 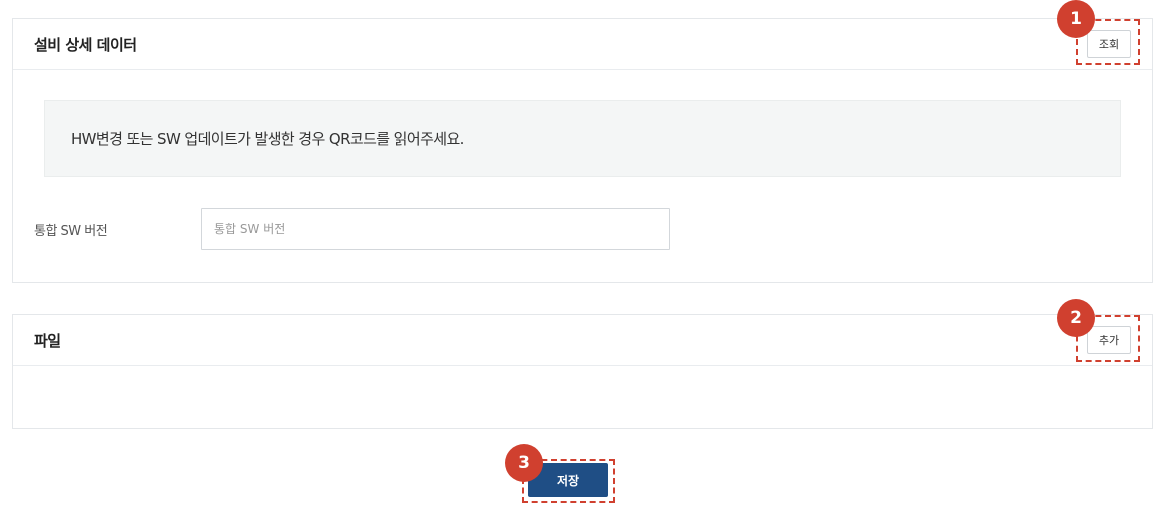 I want to click on step-marker-2: 2, so click(x=1076, y=318).